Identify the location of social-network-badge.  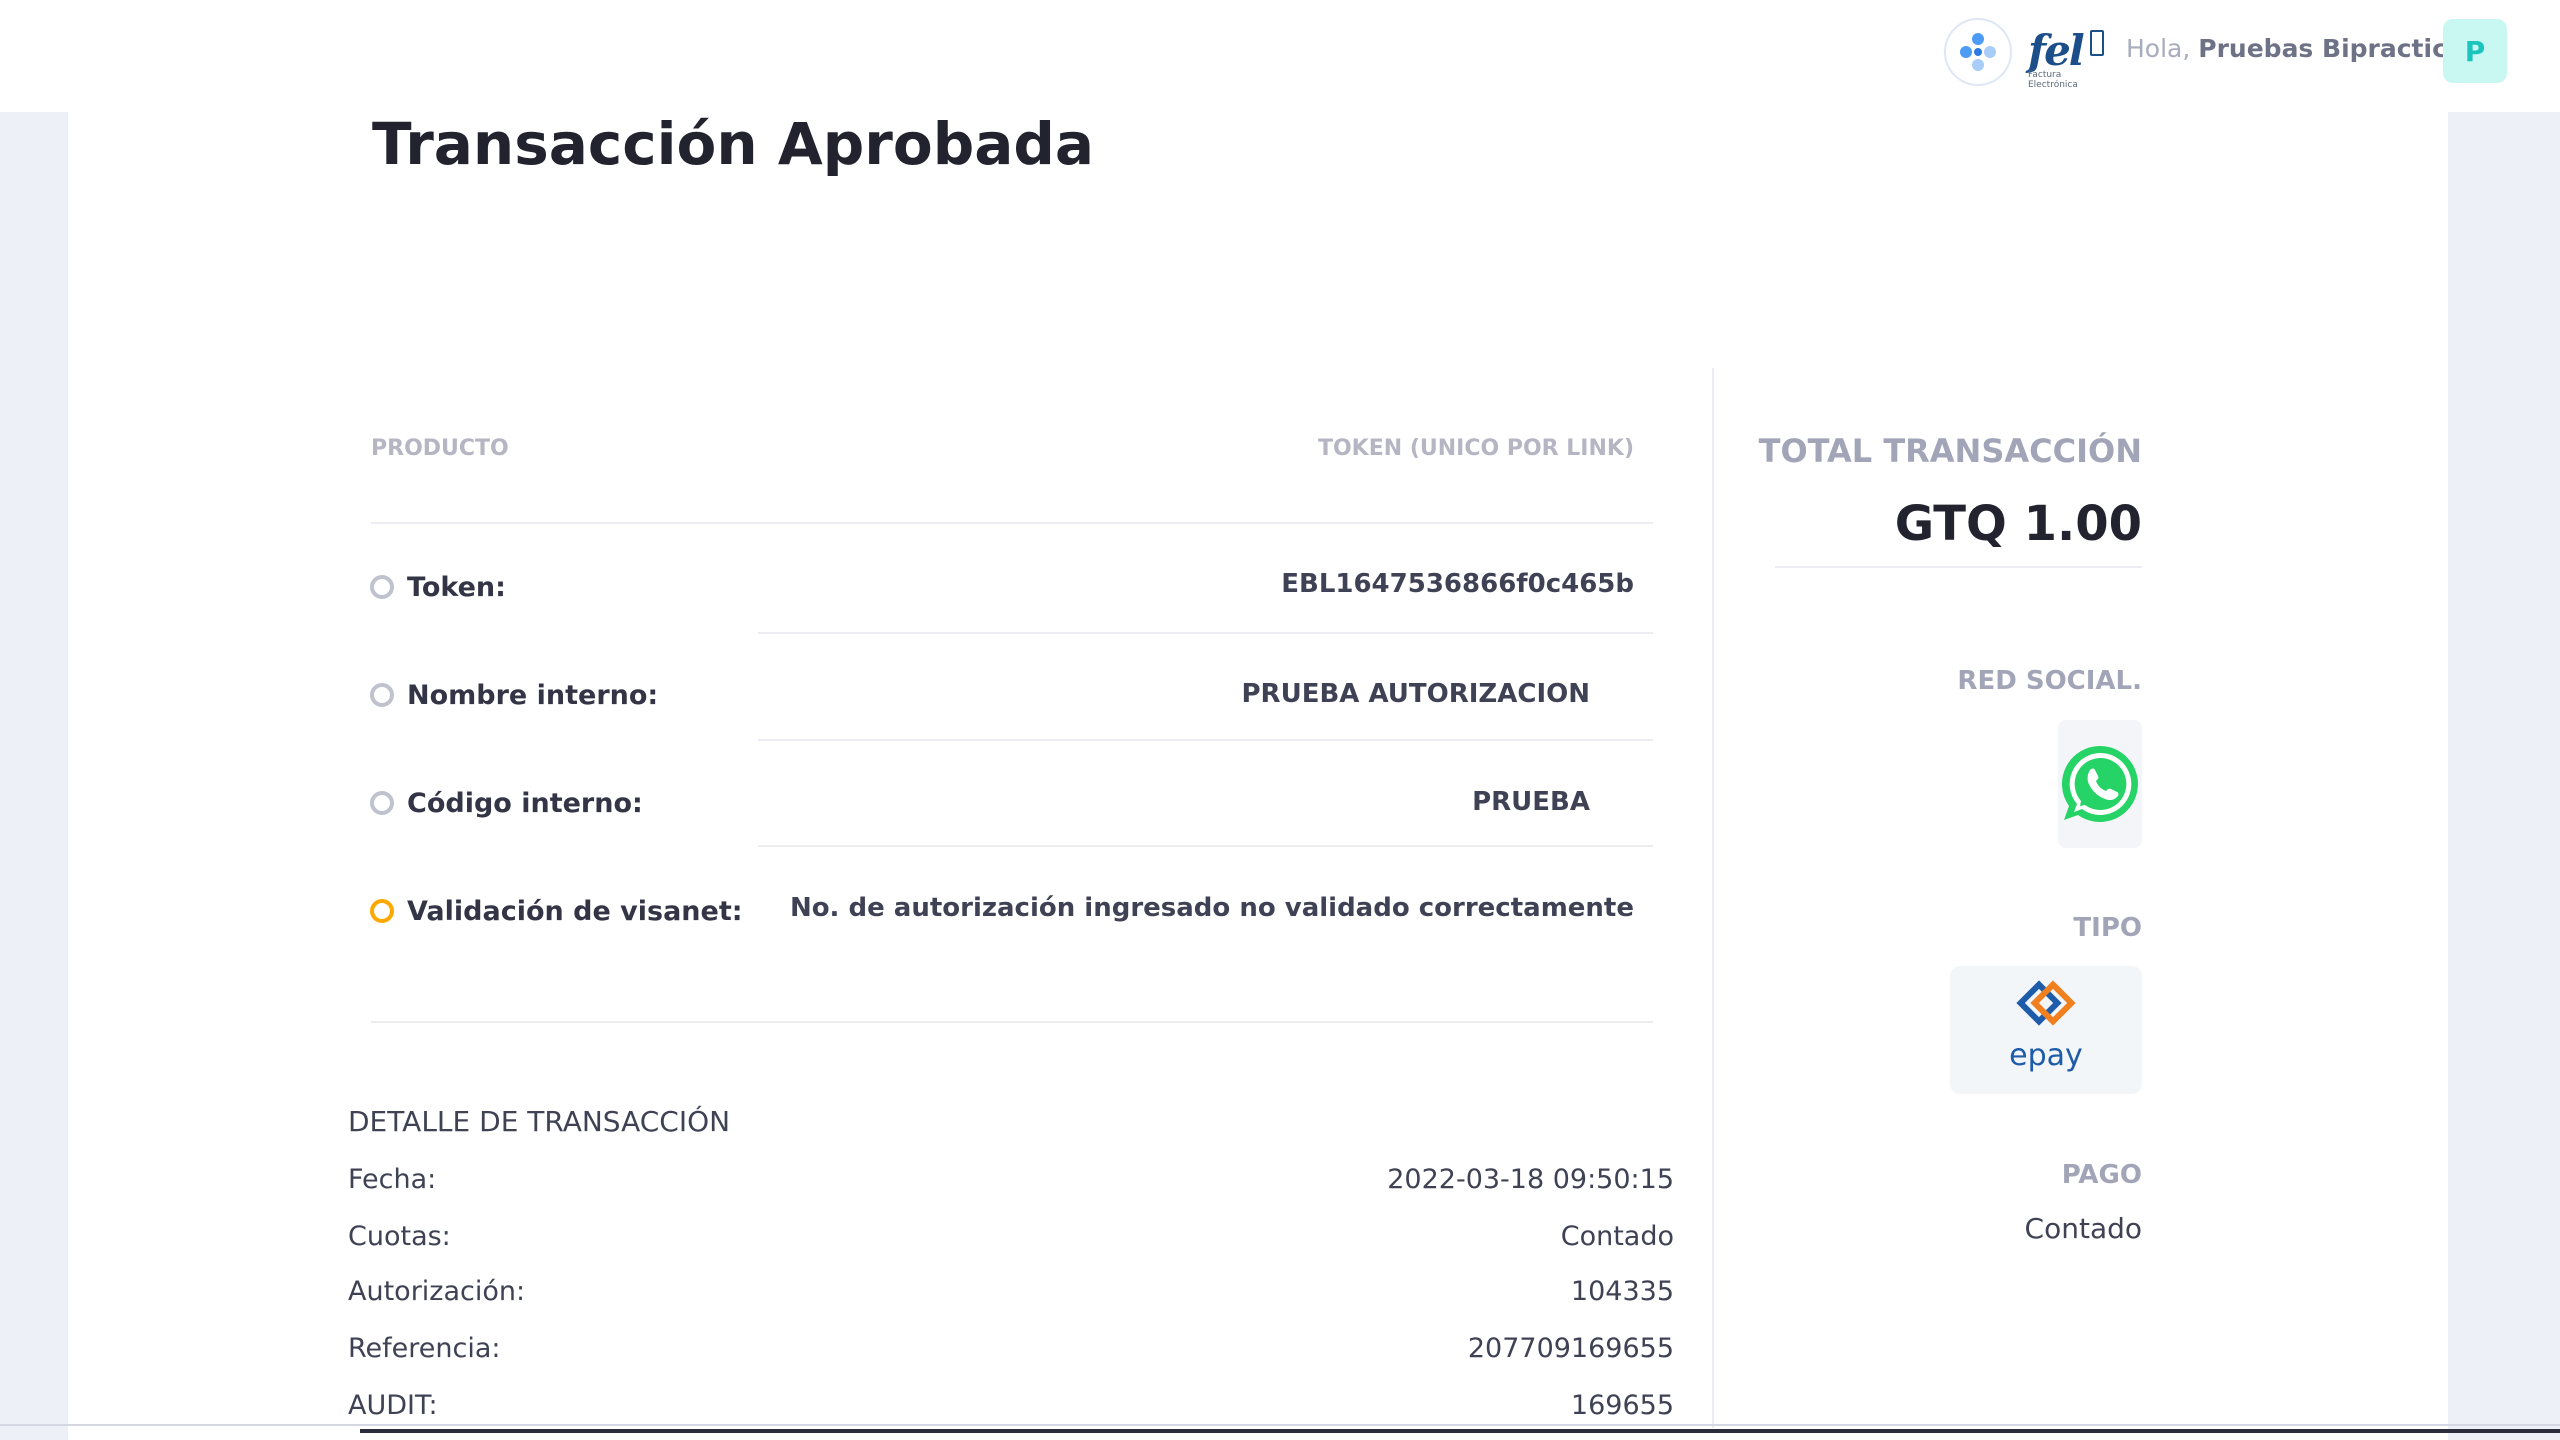
(2100, 784).